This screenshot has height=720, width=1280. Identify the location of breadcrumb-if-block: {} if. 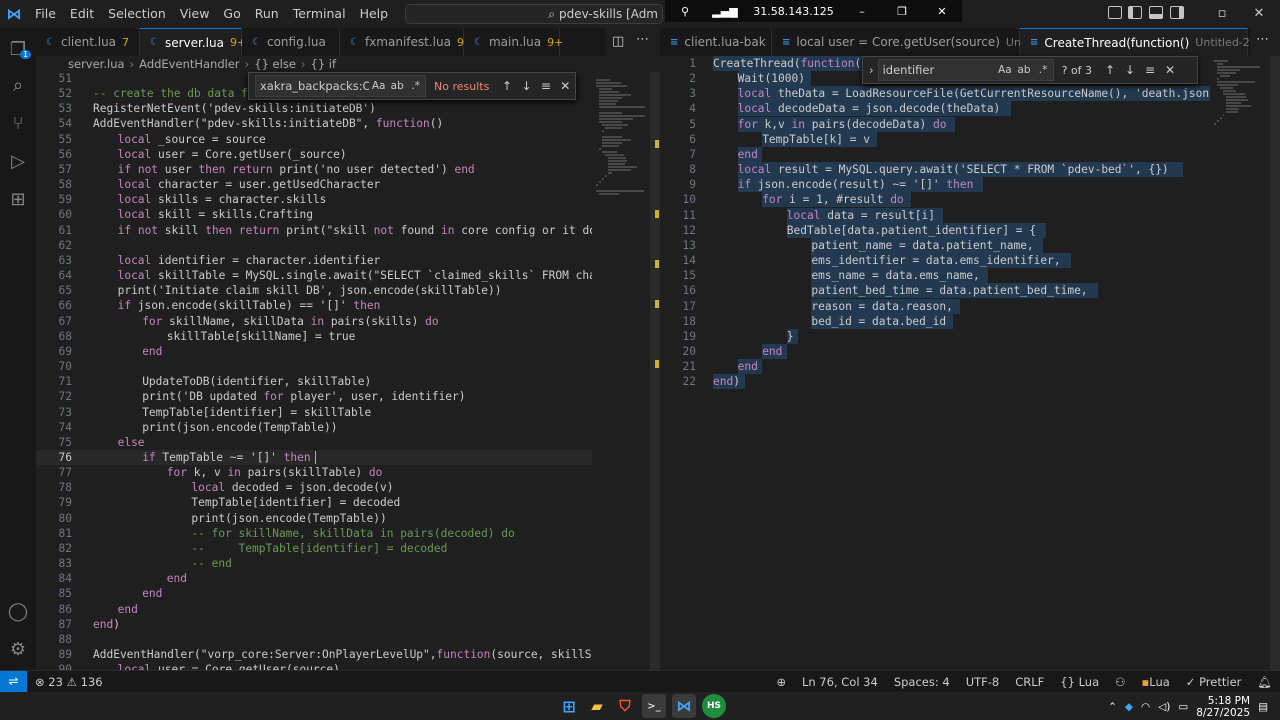
(324, 64).